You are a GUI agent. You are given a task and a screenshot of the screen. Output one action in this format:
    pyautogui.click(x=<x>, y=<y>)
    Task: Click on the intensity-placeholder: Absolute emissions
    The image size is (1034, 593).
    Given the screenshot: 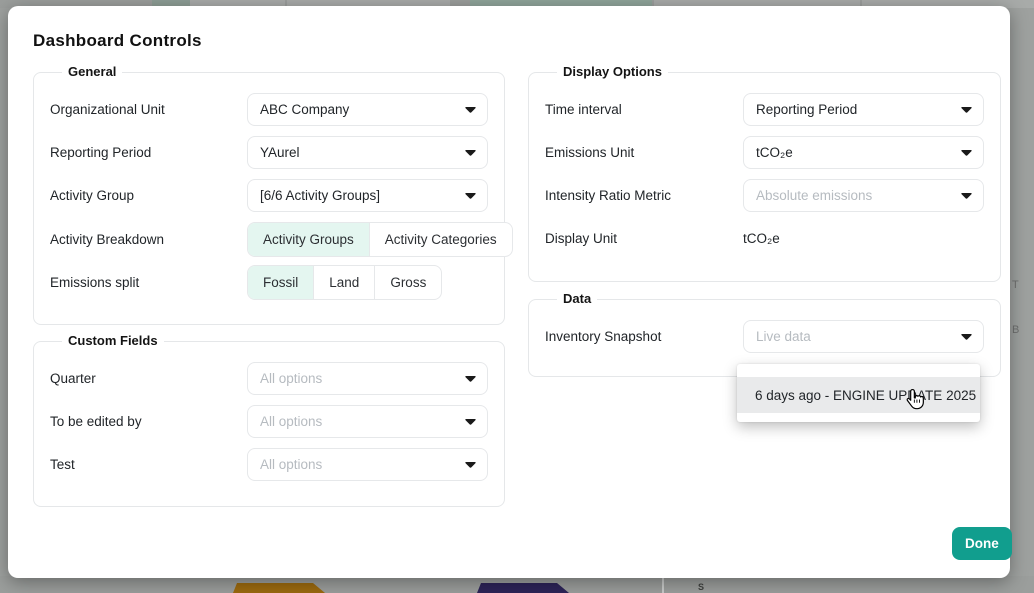 What is the action you would take?
    pyautogui.click(x=814, y=195)
    